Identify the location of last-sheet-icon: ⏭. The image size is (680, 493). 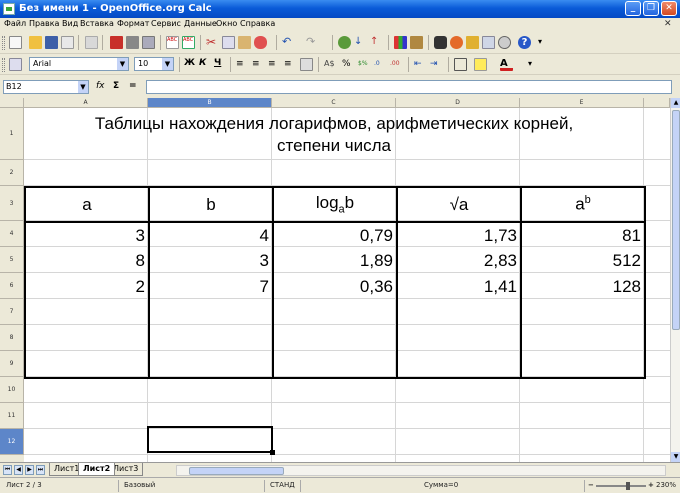
(40, 470).